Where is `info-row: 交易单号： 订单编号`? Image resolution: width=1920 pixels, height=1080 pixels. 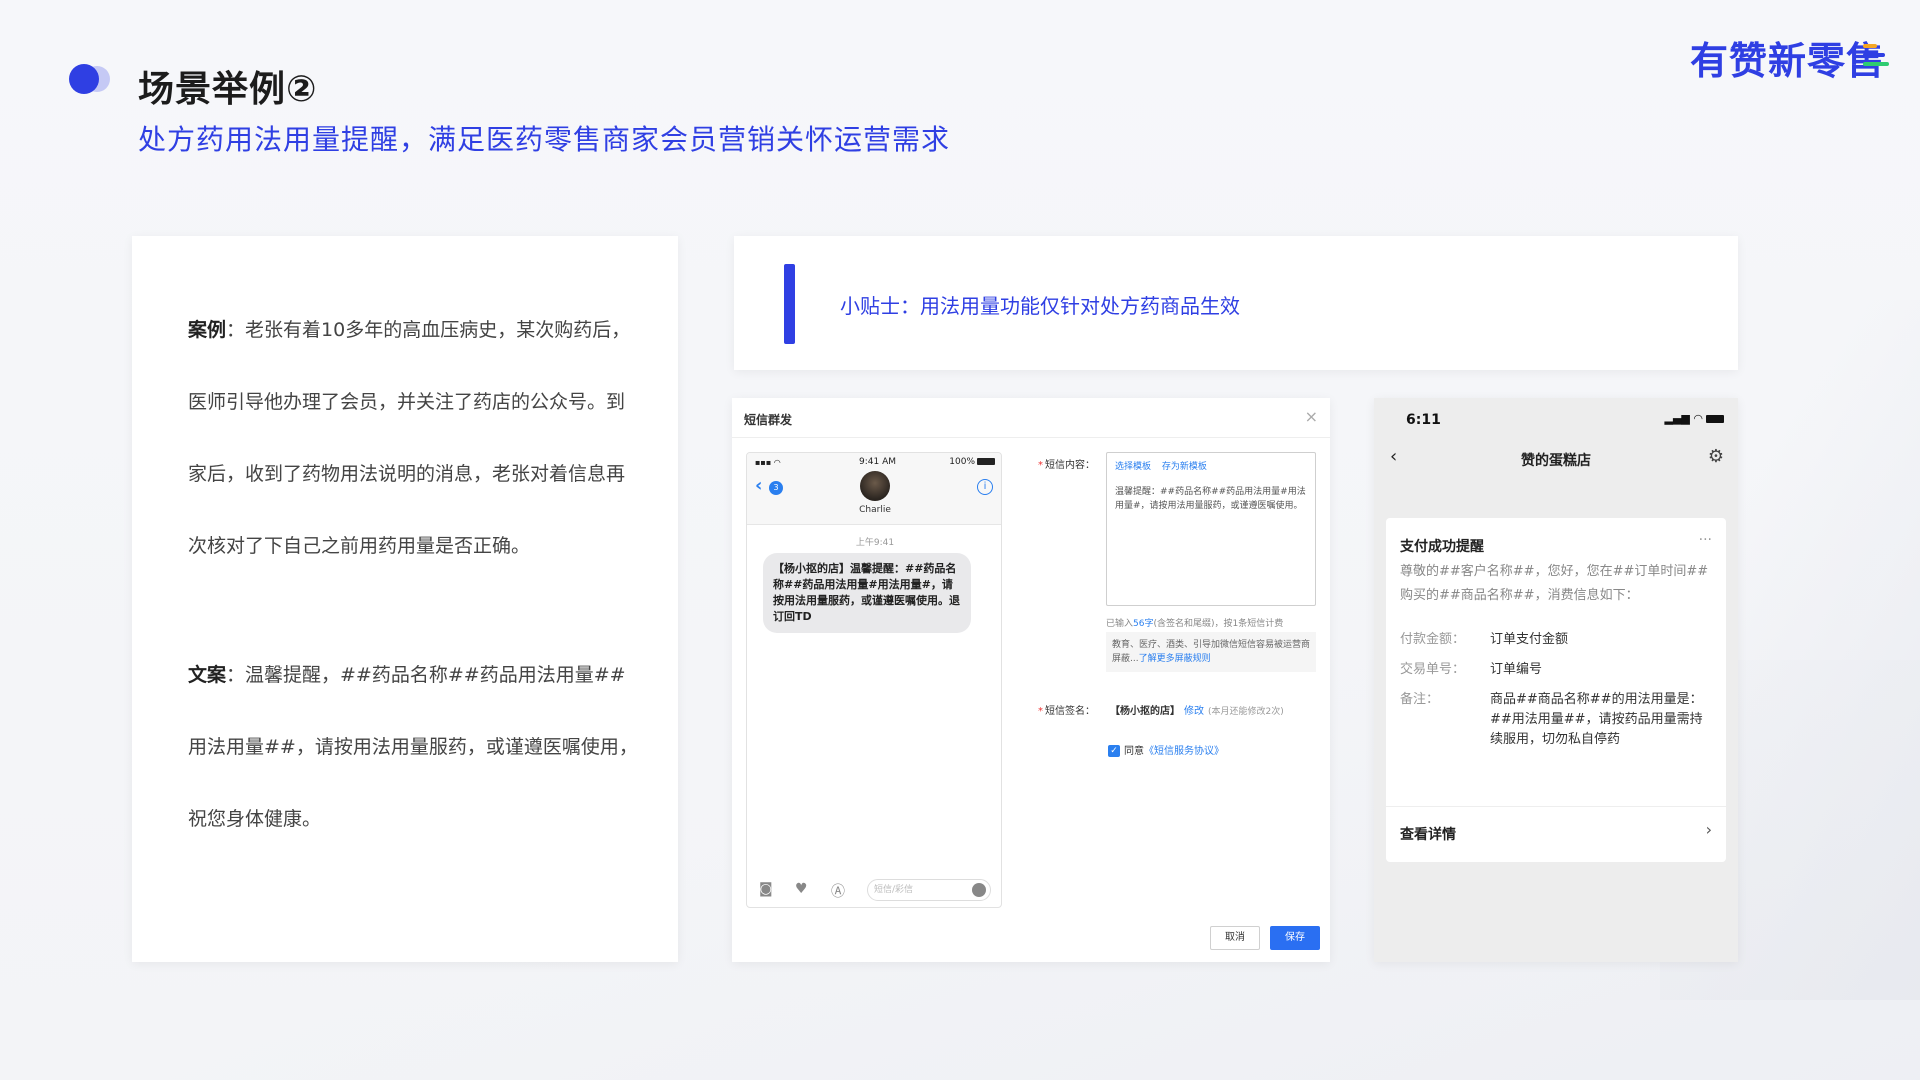
info-row: 交易单号： 订单编号 is located at coordinates (1555, 670).